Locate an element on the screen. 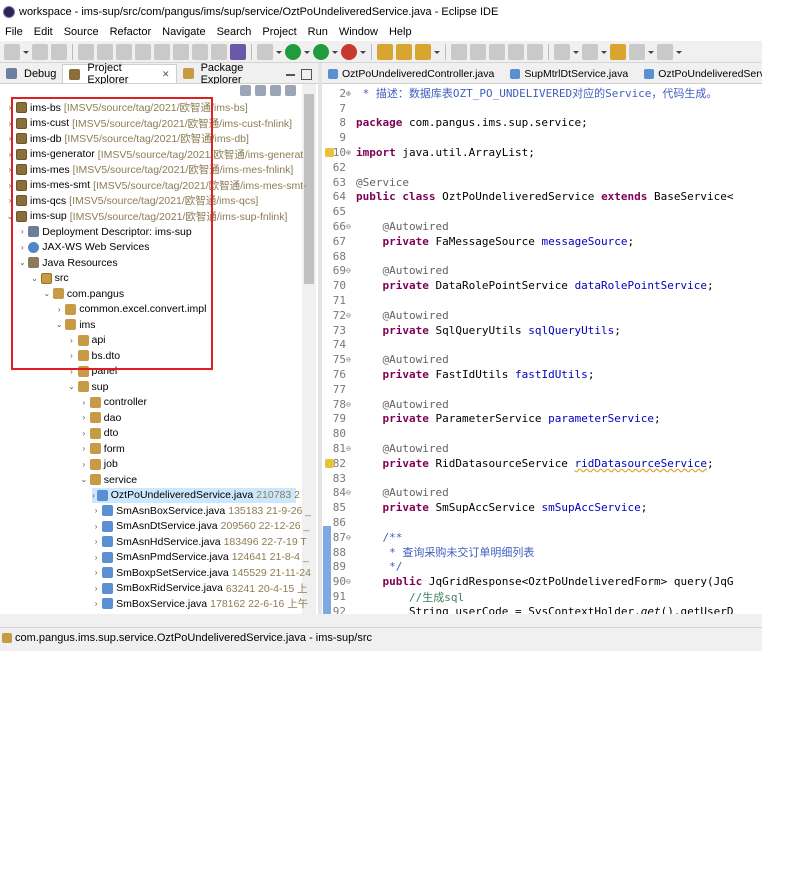  tree-item: › SmBoxRidService.java 63241 20-4-15 上 is located at coordinates (200, 589).